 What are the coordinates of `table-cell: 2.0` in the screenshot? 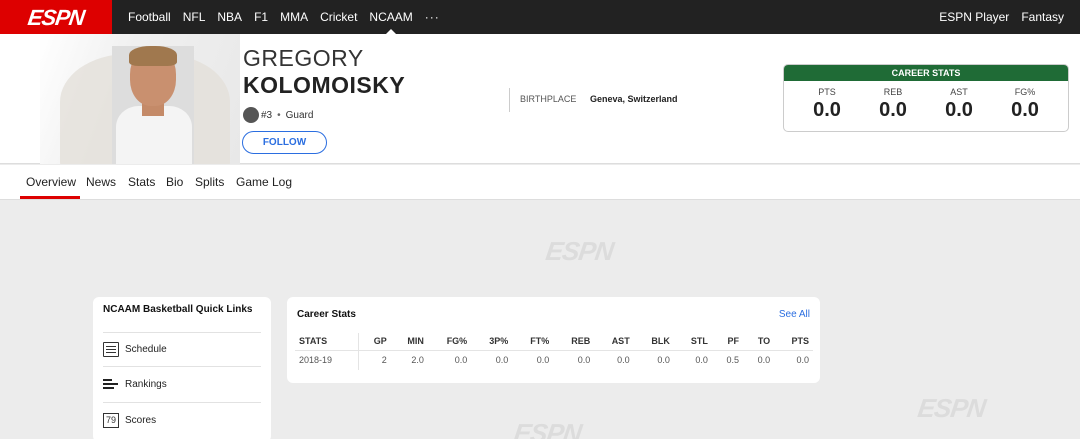 It's located at (417, 360).